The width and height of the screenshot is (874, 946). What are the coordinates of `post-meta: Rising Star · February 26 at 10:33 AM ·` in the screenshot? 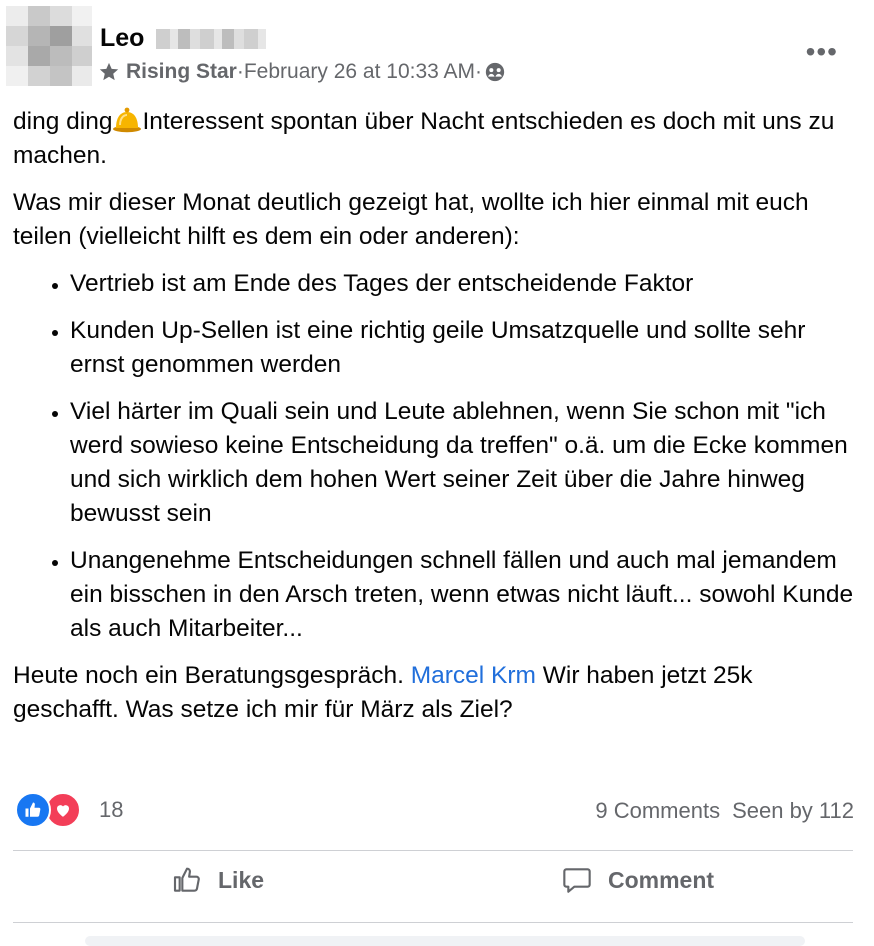 It's located at (302, 72).